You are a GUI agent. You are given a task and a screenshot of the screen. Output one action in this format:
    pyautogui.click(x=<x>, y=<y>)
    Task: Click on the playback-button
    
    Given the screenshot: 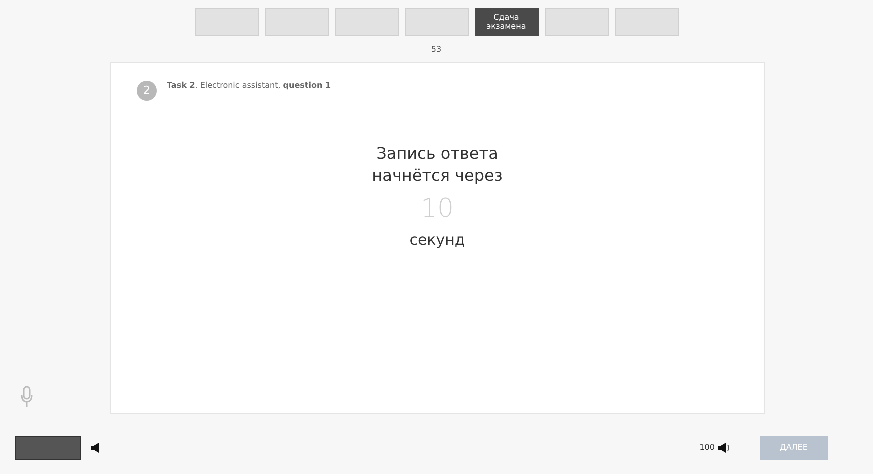 What is the action you would take?
    pyautogui.click(x=48, y=448)
    